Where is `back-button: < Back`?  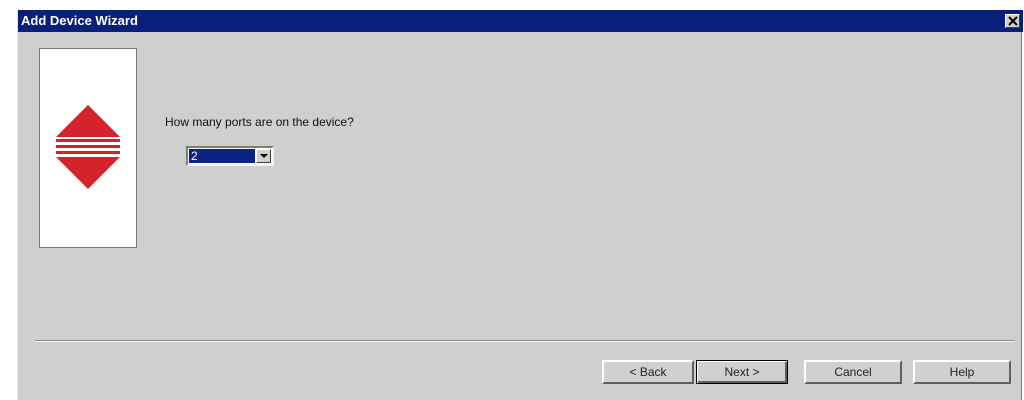 back-button: < Back is located at coordinates (648, 372).